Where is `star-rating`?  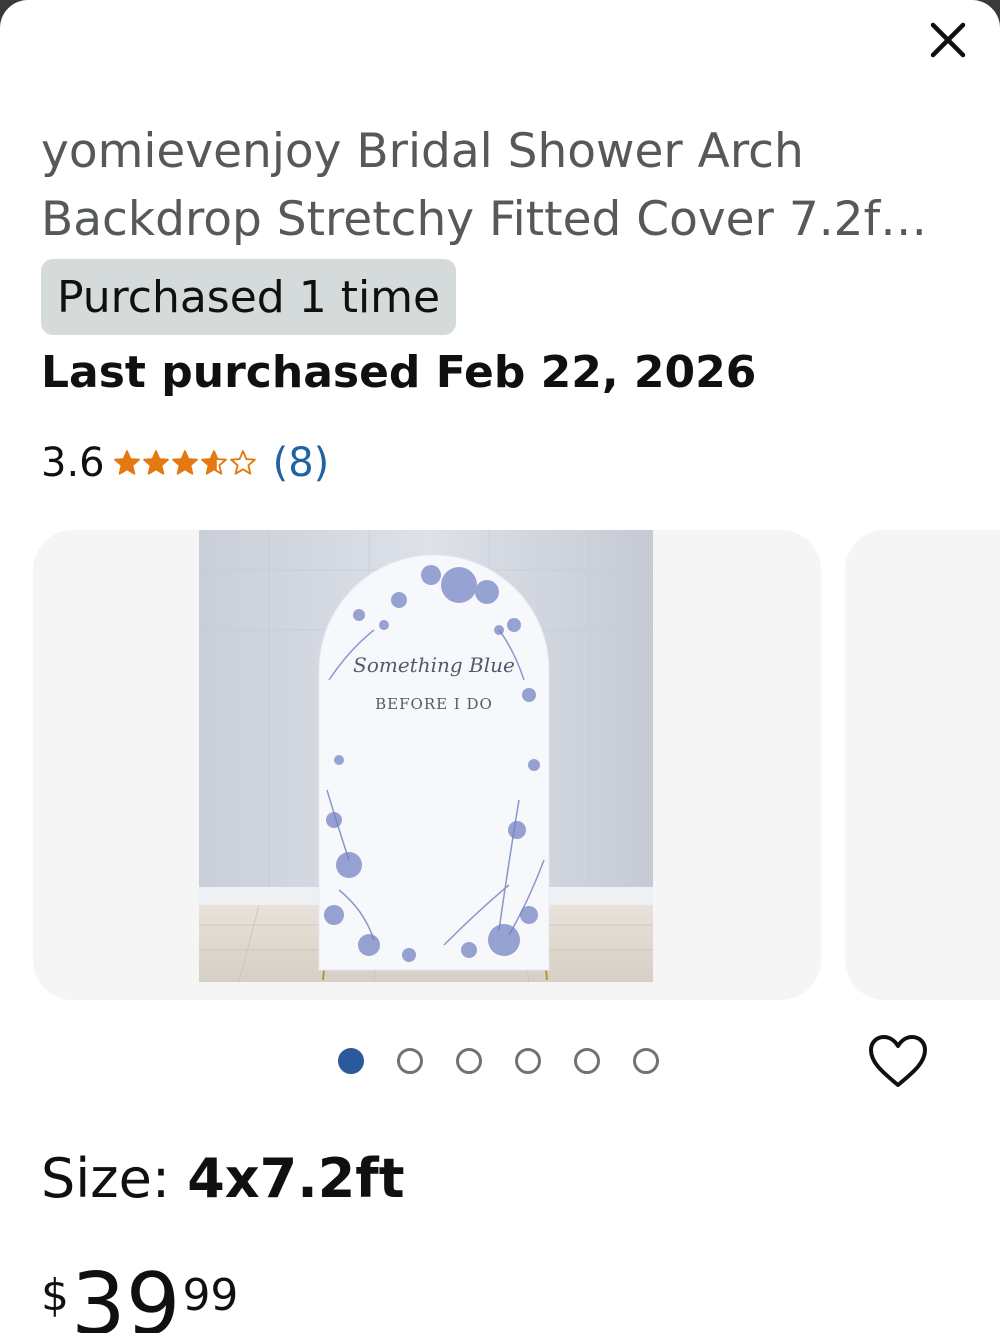
star-rating is located at coordinates (185, 463).